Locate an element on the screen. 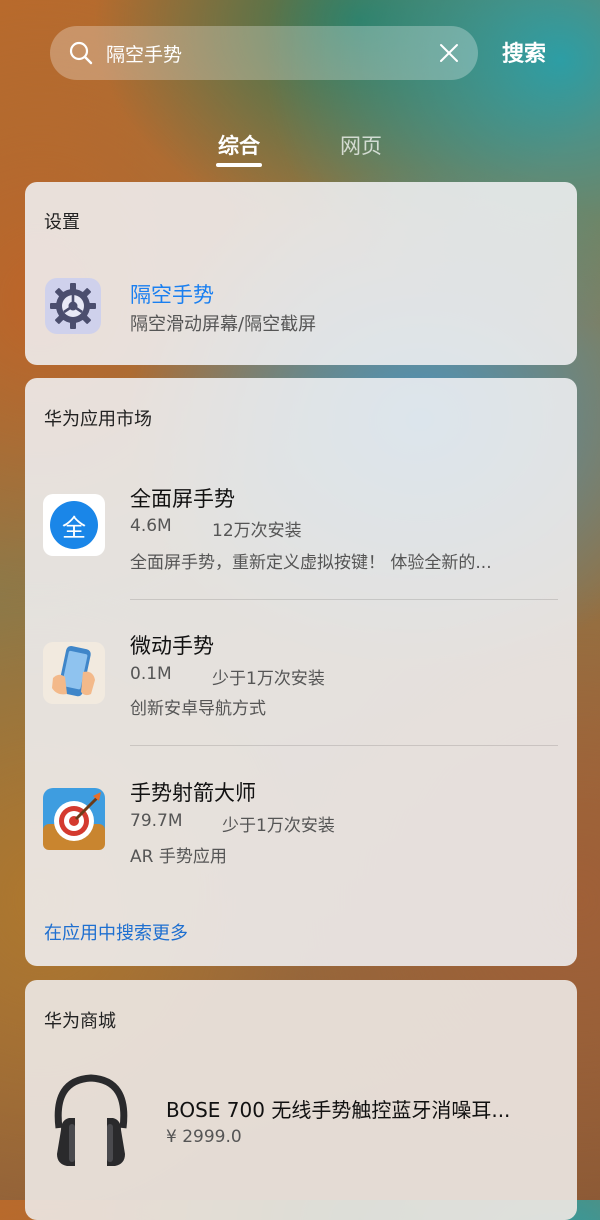 This screenshot has height=1220, width=600. card-title-appmarket: 华为应用市场 is located at coordinates (98, 419).